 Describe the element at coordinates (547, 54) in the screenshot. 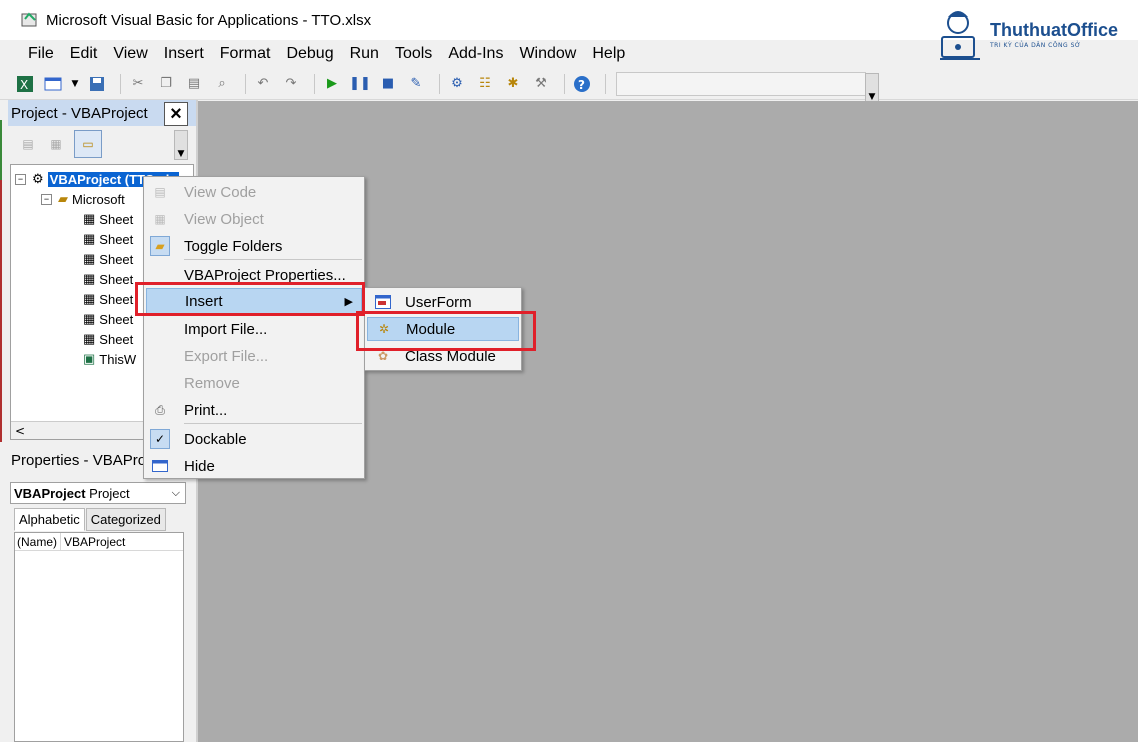

I see `menu-window: Window` at that location.